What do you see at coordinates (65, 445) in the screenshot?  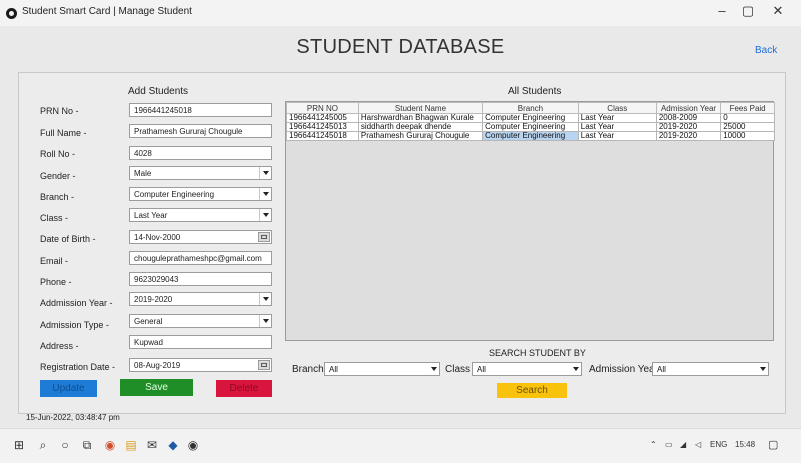 I see `cortana-icon: ○` at bounding box center [65, 445].